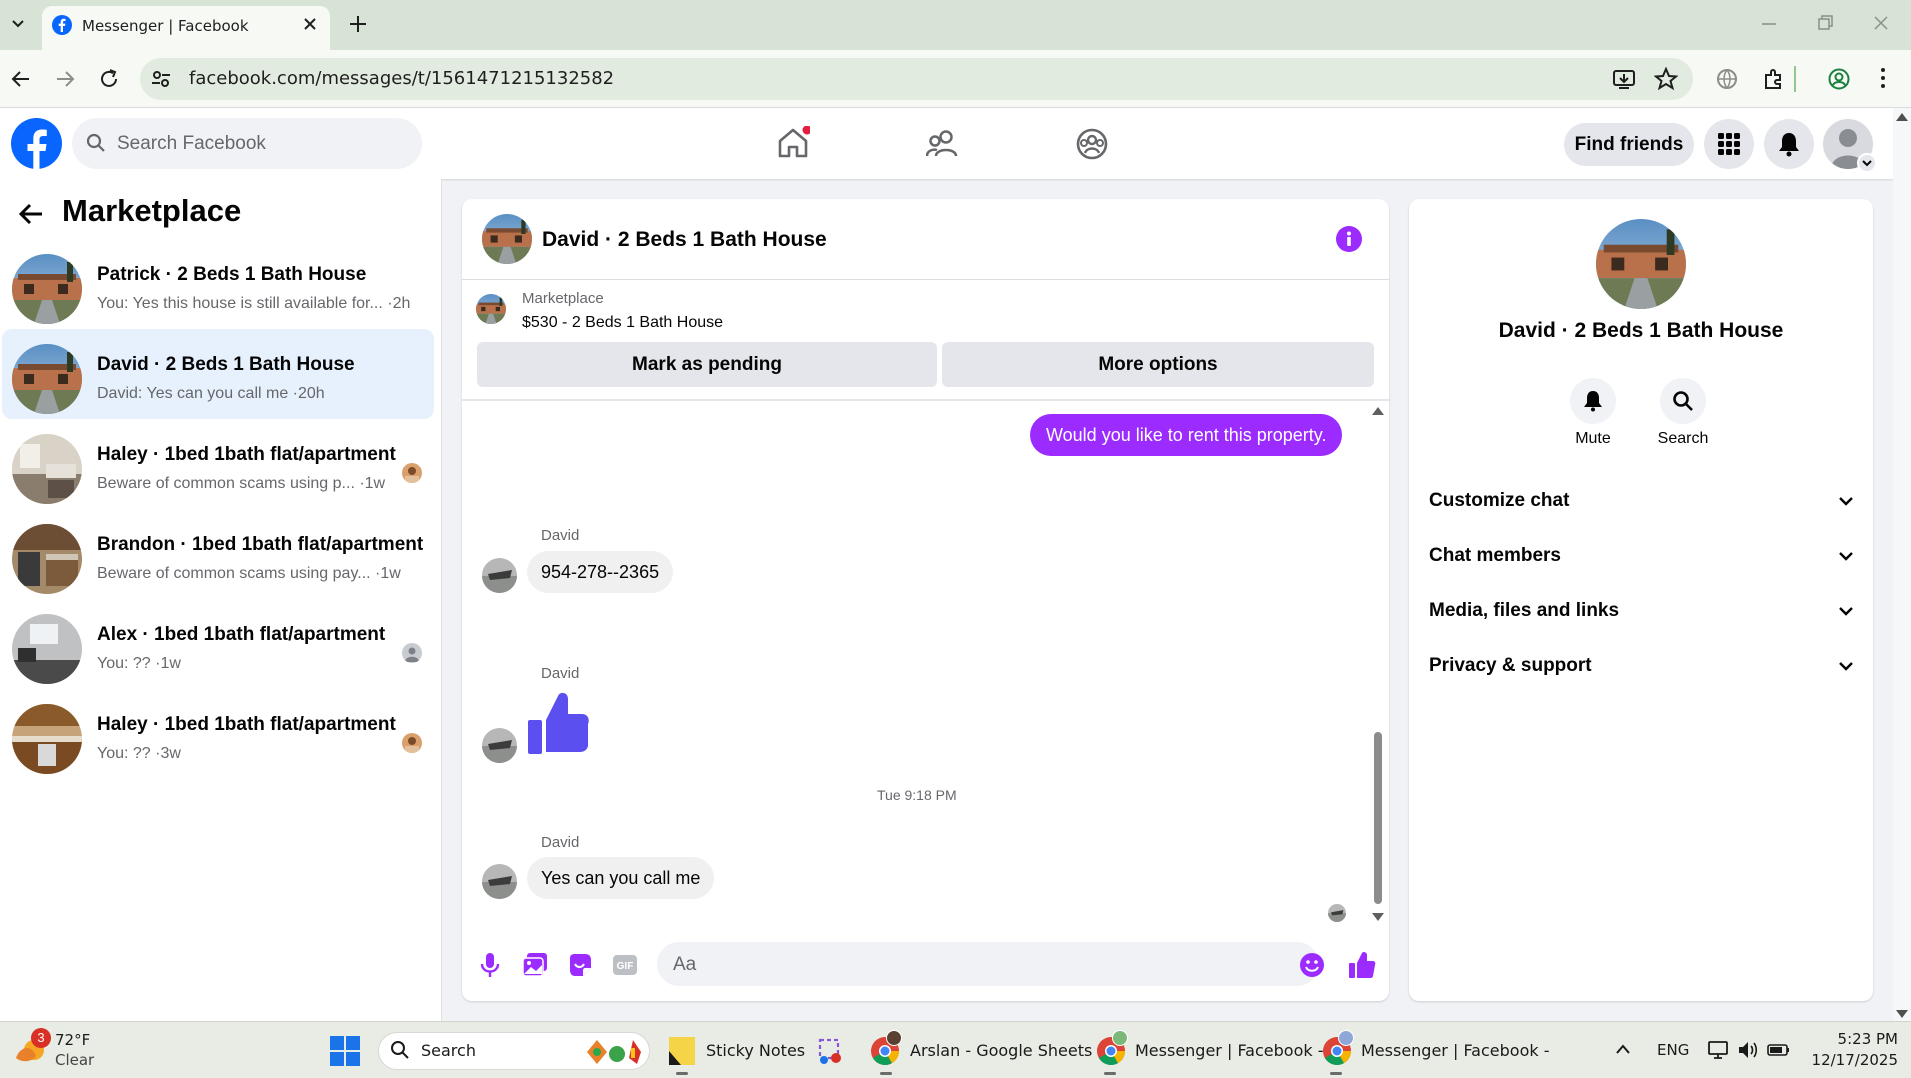 Image resolution: width=1911 pixels, height=1078 pixels. What do you see at coordinates (600, 572) in the screenshot?
I see `incoming-message-bubble: 954-278--2365` at bounding box center [600, 572].